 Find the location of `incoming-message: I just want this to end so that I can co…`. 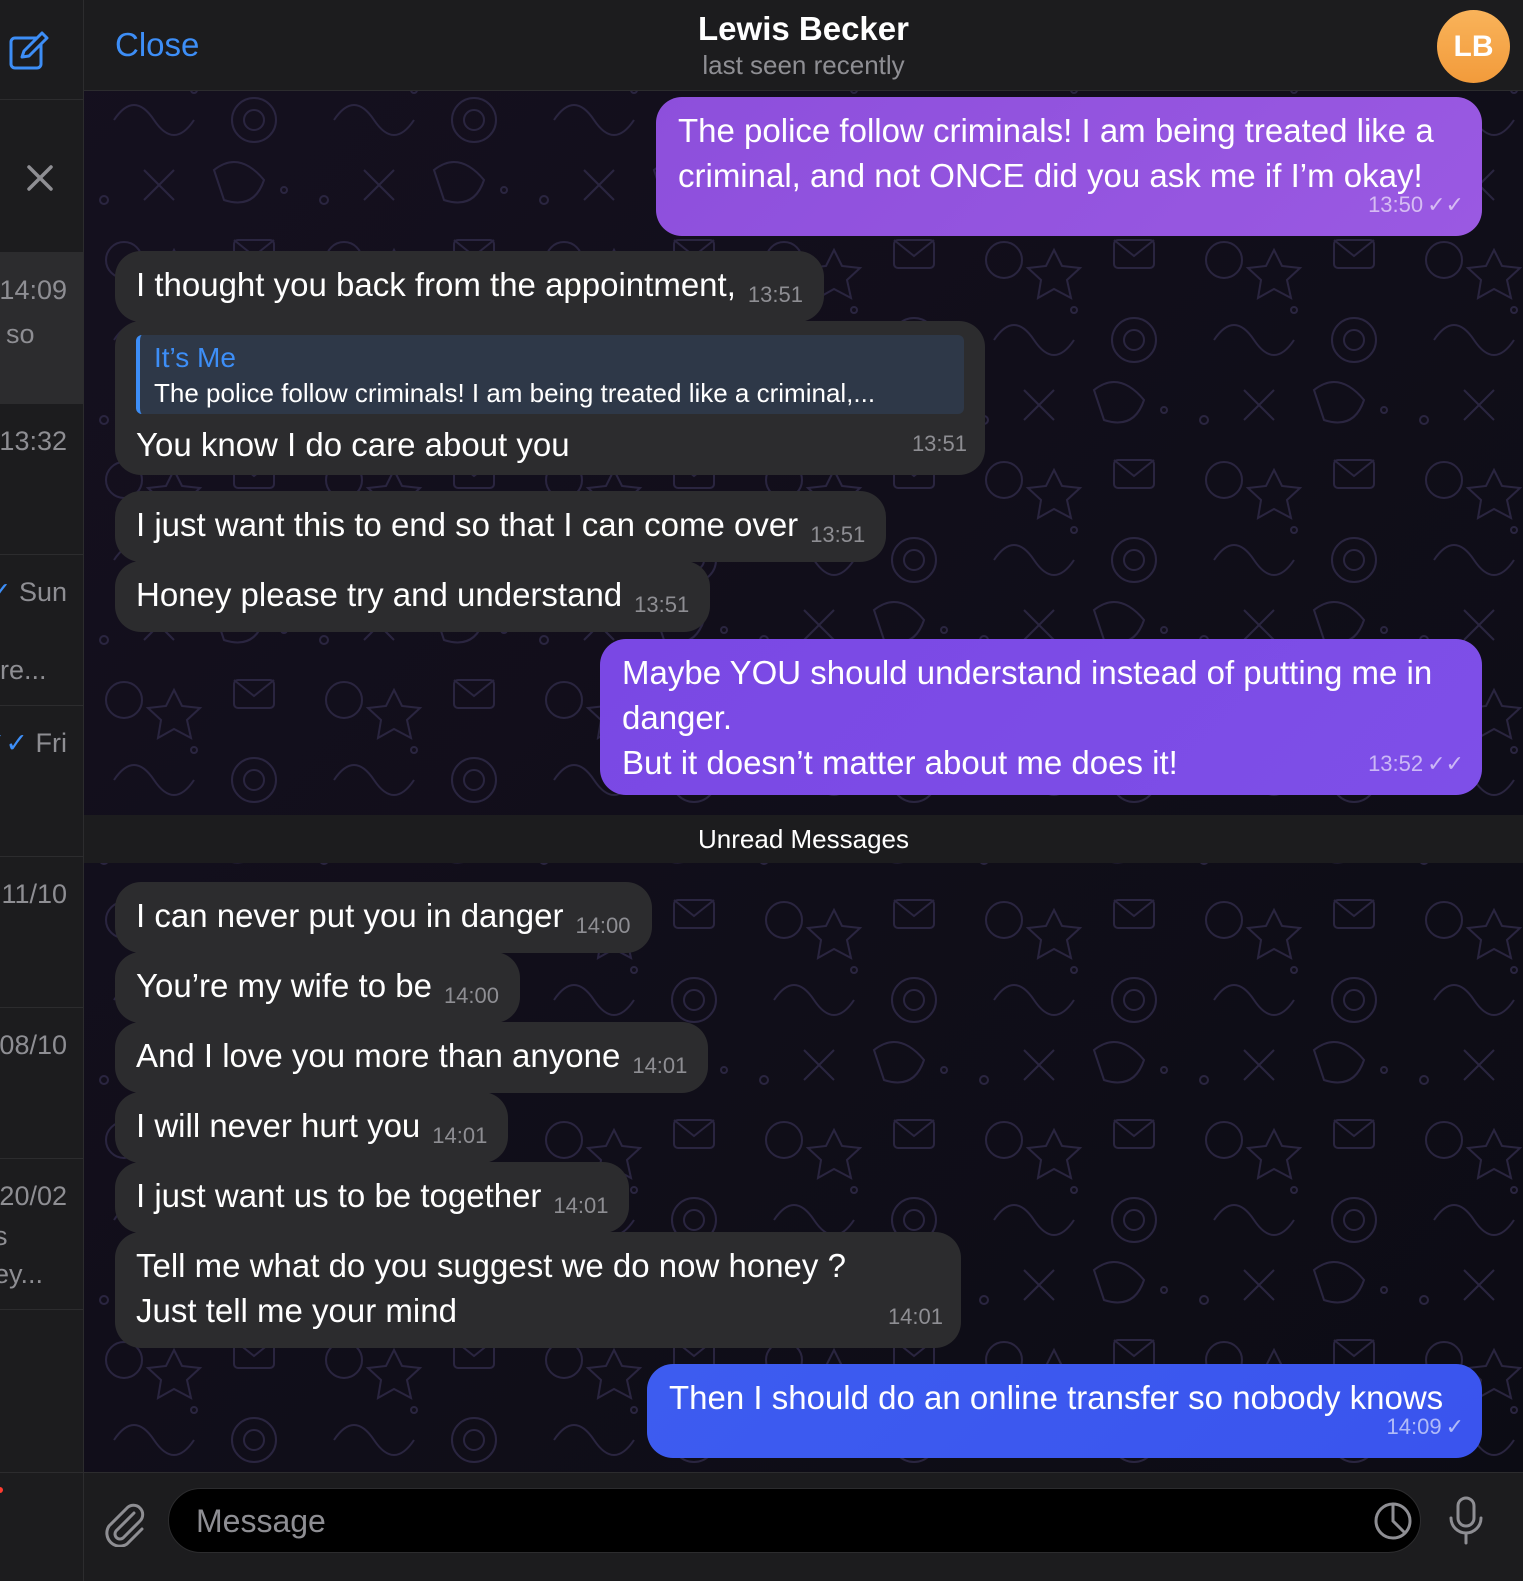

incoming-message: I just want this to end so that I can co… is located at coordinates (501, 526).